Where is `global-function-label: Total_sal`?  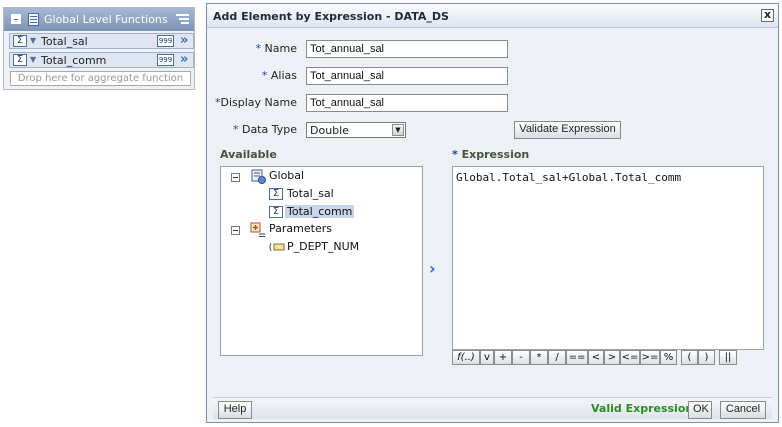
global-function-label: Total_sal is located at coordinates (64, 41).